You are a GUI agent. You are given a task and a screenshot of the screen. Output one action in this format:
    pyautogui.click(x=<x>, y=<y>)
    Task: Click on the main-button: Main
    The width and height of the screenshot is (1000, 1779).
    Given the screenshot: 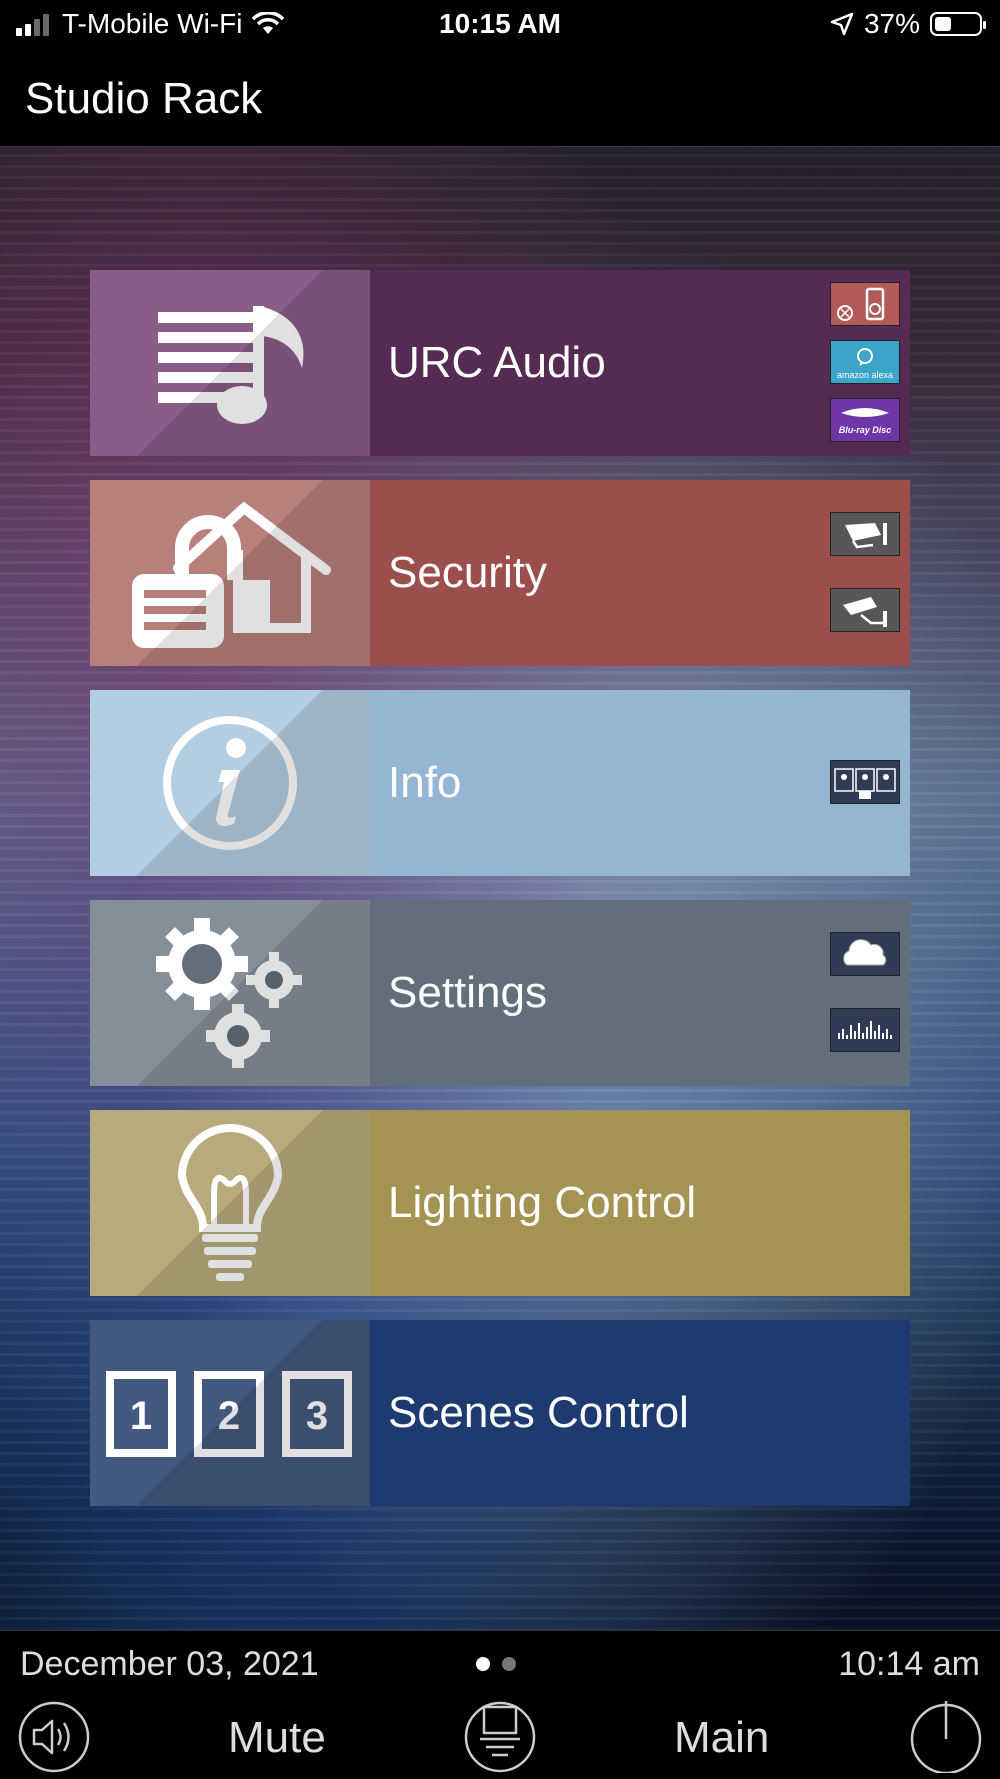 What is the action you would take?
    pyautogui.click(x=721, y=1738)
    